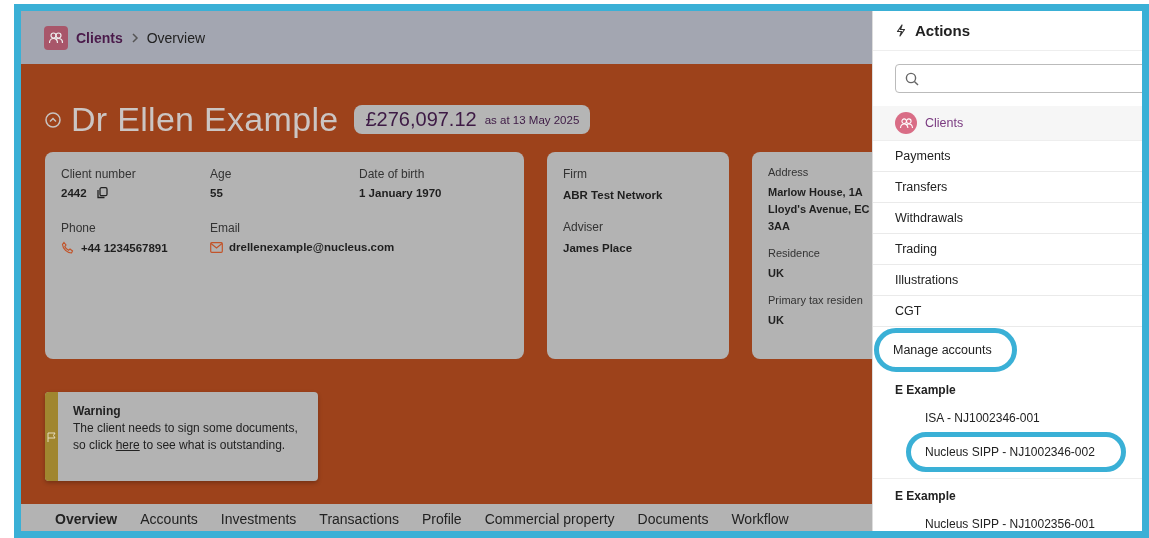 The height and width of the screenshot is (538, 1149). Describe the element at coordinates (916, 249) in the screenshot. I see `menu-item: Trading` at that location.